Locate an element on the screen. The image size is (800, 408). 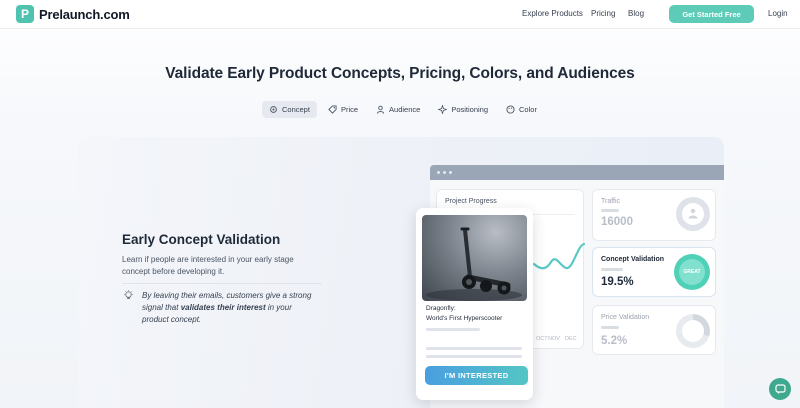
price-validation-label: Price Validation is located at coordinates (625, 317).